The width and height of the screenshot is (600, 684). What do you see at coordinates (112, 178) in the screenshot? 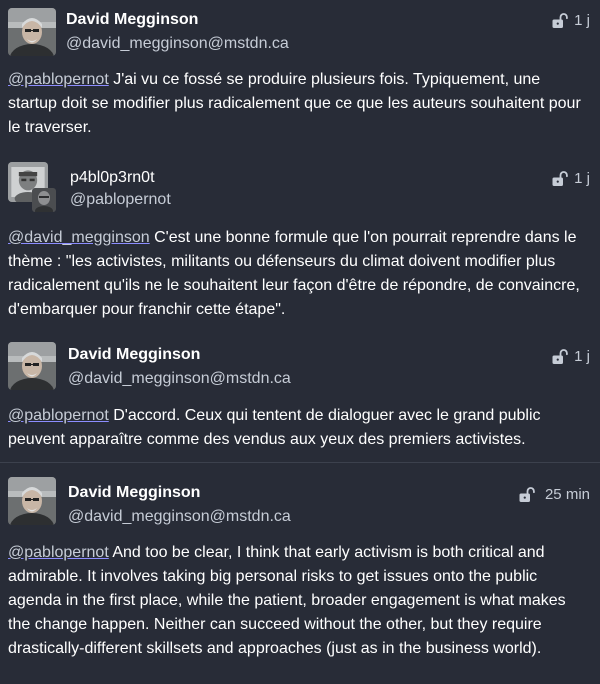
I see `author-name: p4bl0p3rn0t` at bounding box center [112, 178].